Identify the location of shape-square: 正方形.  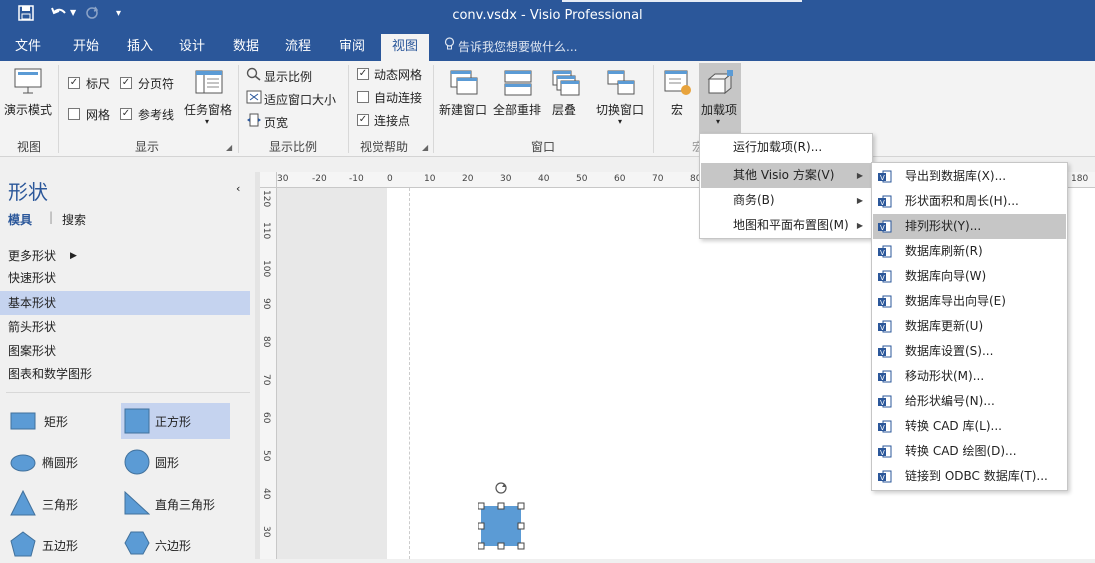
(175, 421).